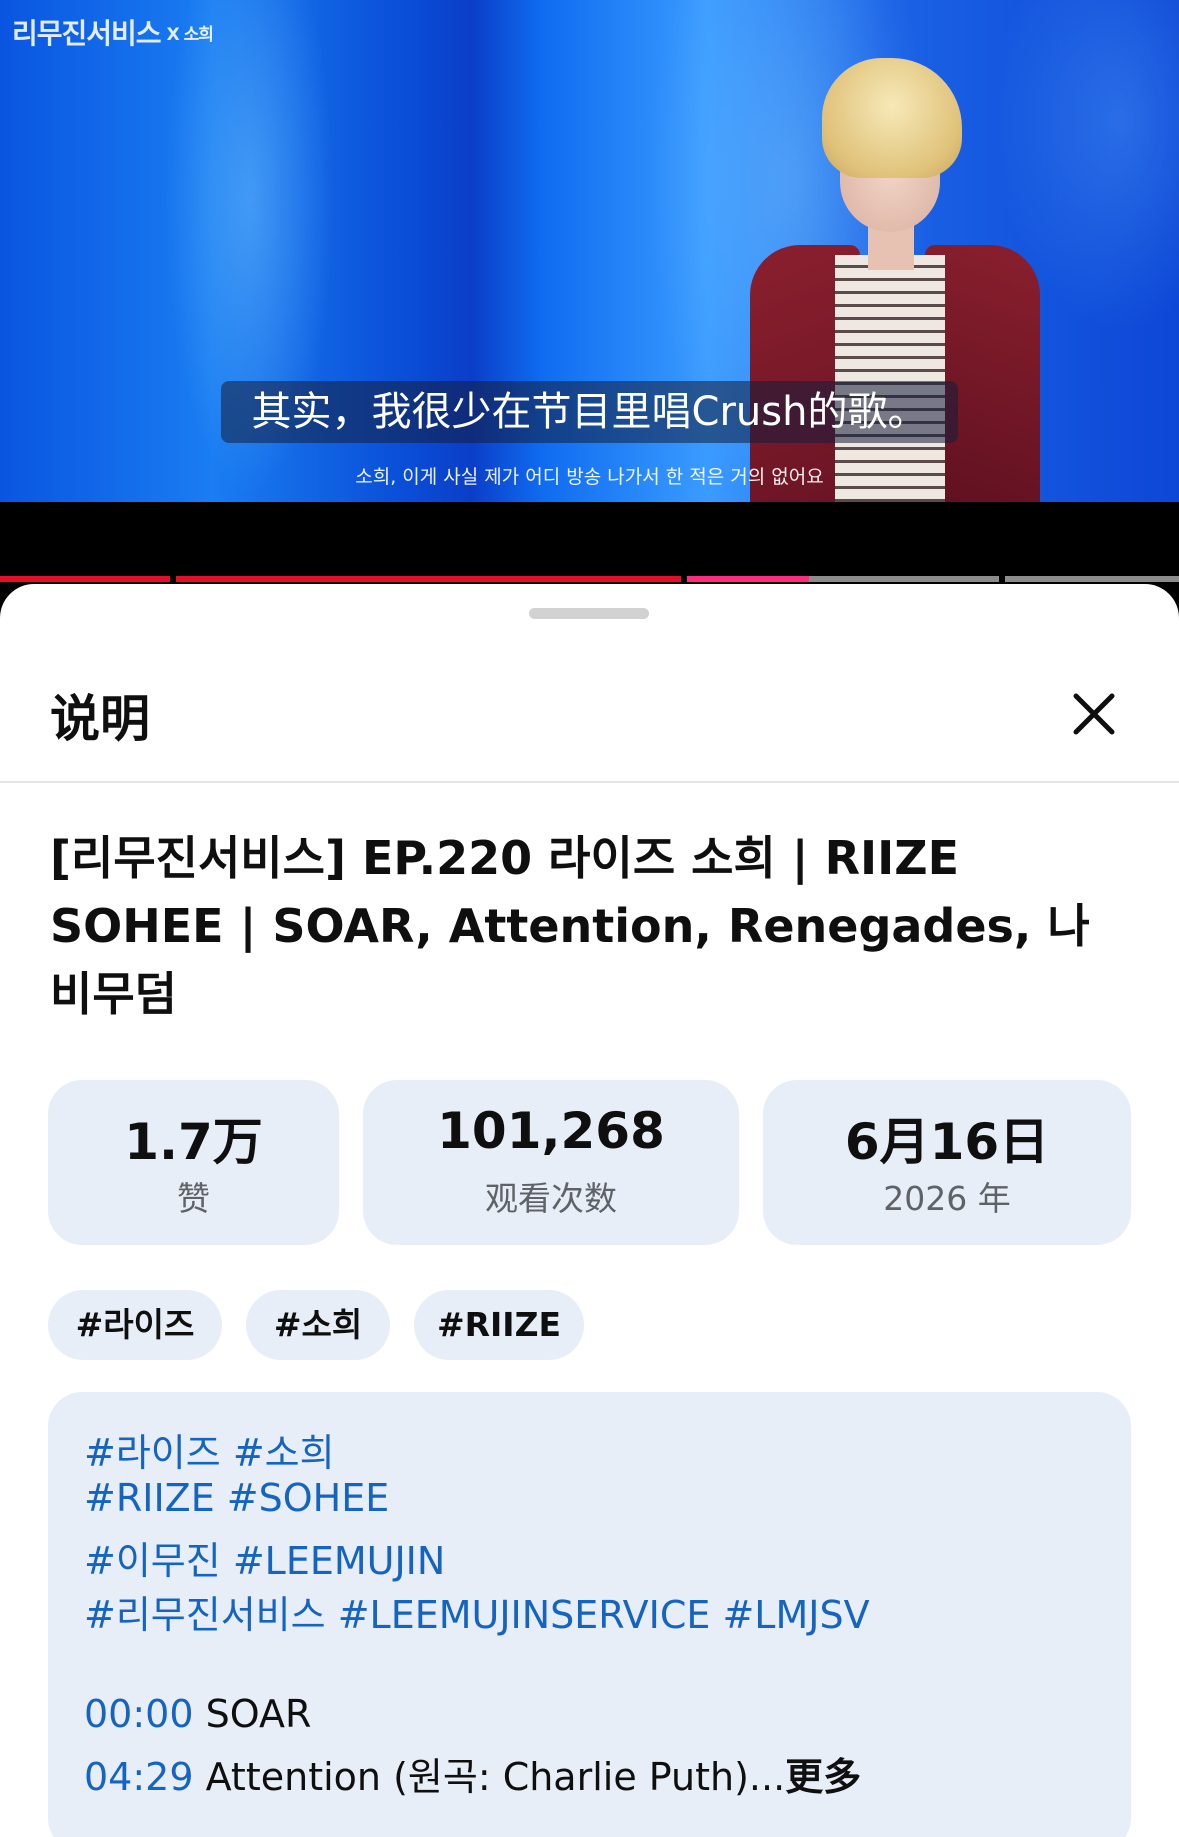 The width and height of the screenshot is (1179, 1837). Describe the element at coordinates (589, 477) in the screenshot. I see `subtitle-korean: 소희, 이게 사실 제가 어디 방송 나가서 한 적은 거의 없어요` at that location.